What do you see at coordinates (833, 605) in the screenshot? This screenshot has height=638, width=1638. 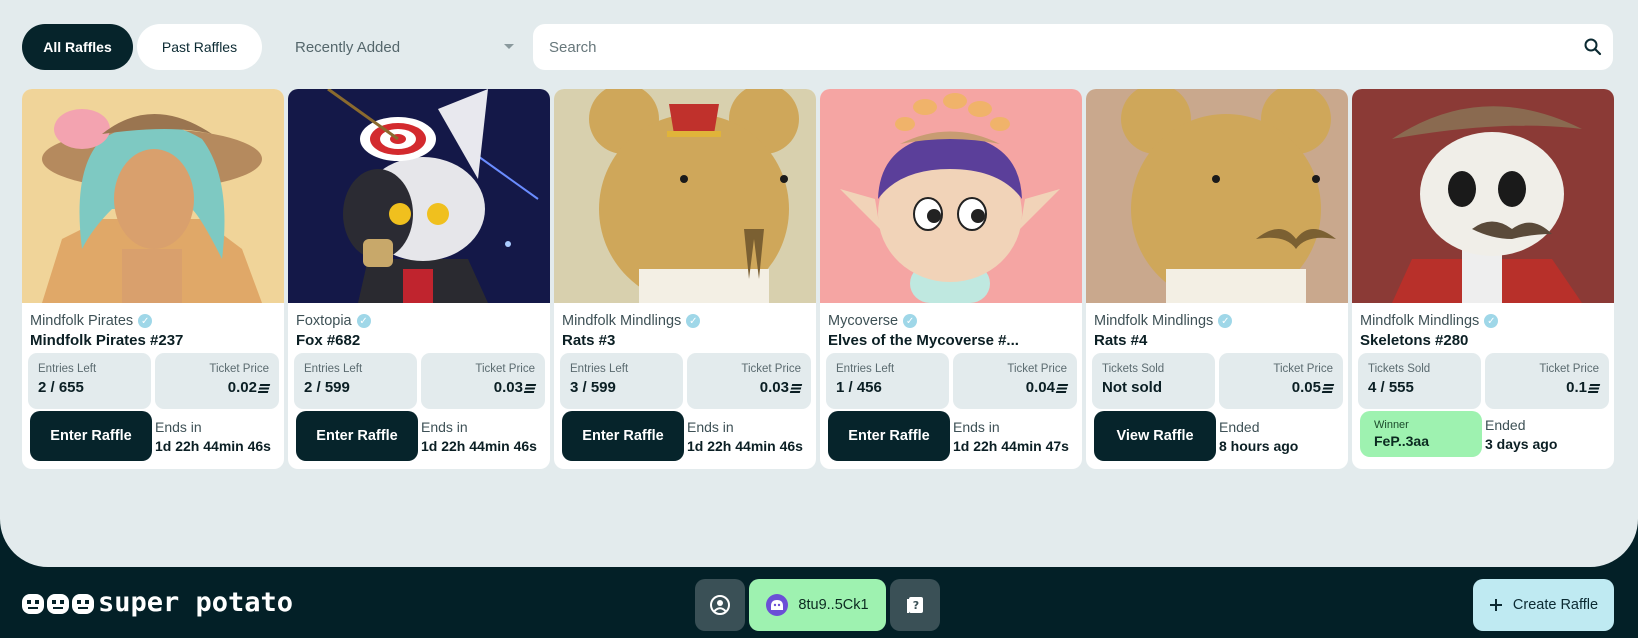 I see `wallet-address: 8tu9..5Ck1` at bounding box center [833, 605].